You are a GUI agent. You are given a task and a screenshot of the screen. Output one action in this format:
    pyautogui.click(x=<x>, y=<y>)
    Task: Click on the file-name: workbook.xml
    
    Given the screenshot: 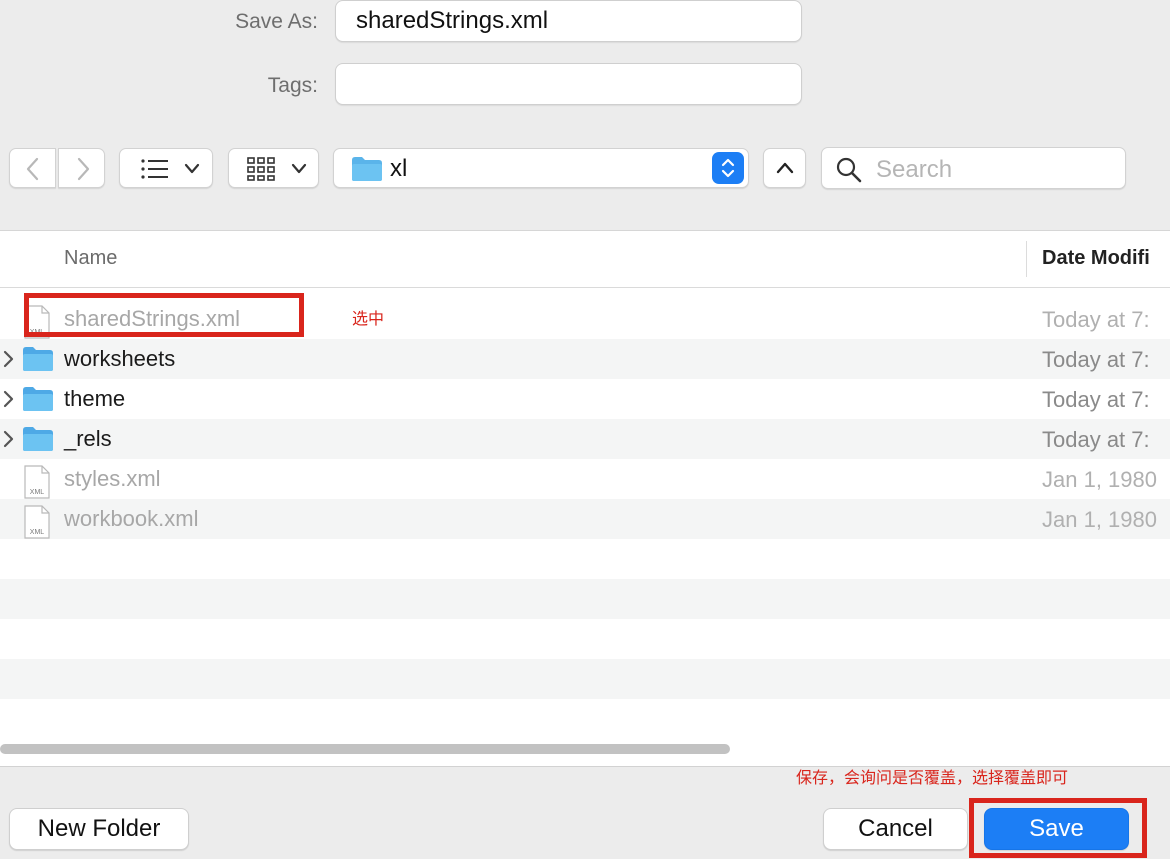 What is the action you would take?
    pyautogui.click(x=131, y=518)
    